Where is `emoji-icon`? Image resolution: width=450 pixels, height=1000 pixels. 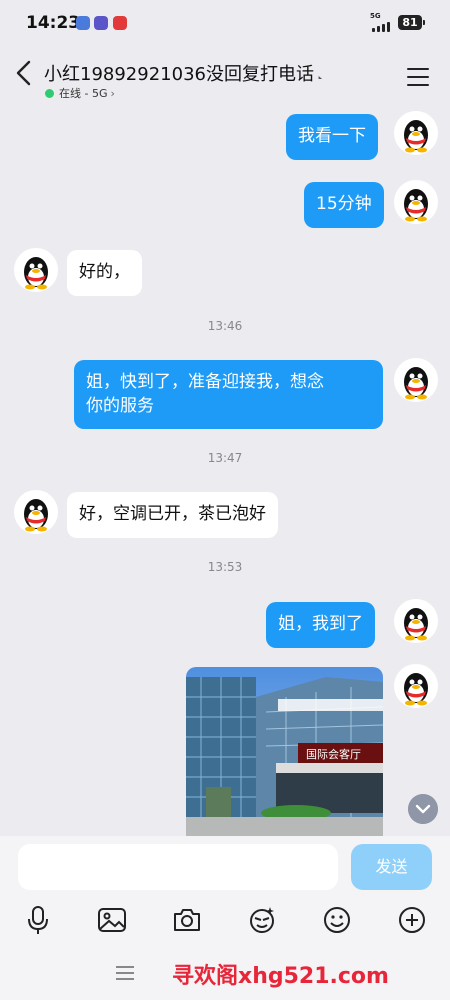 emoji-icon is located at coordinates (337, 920).